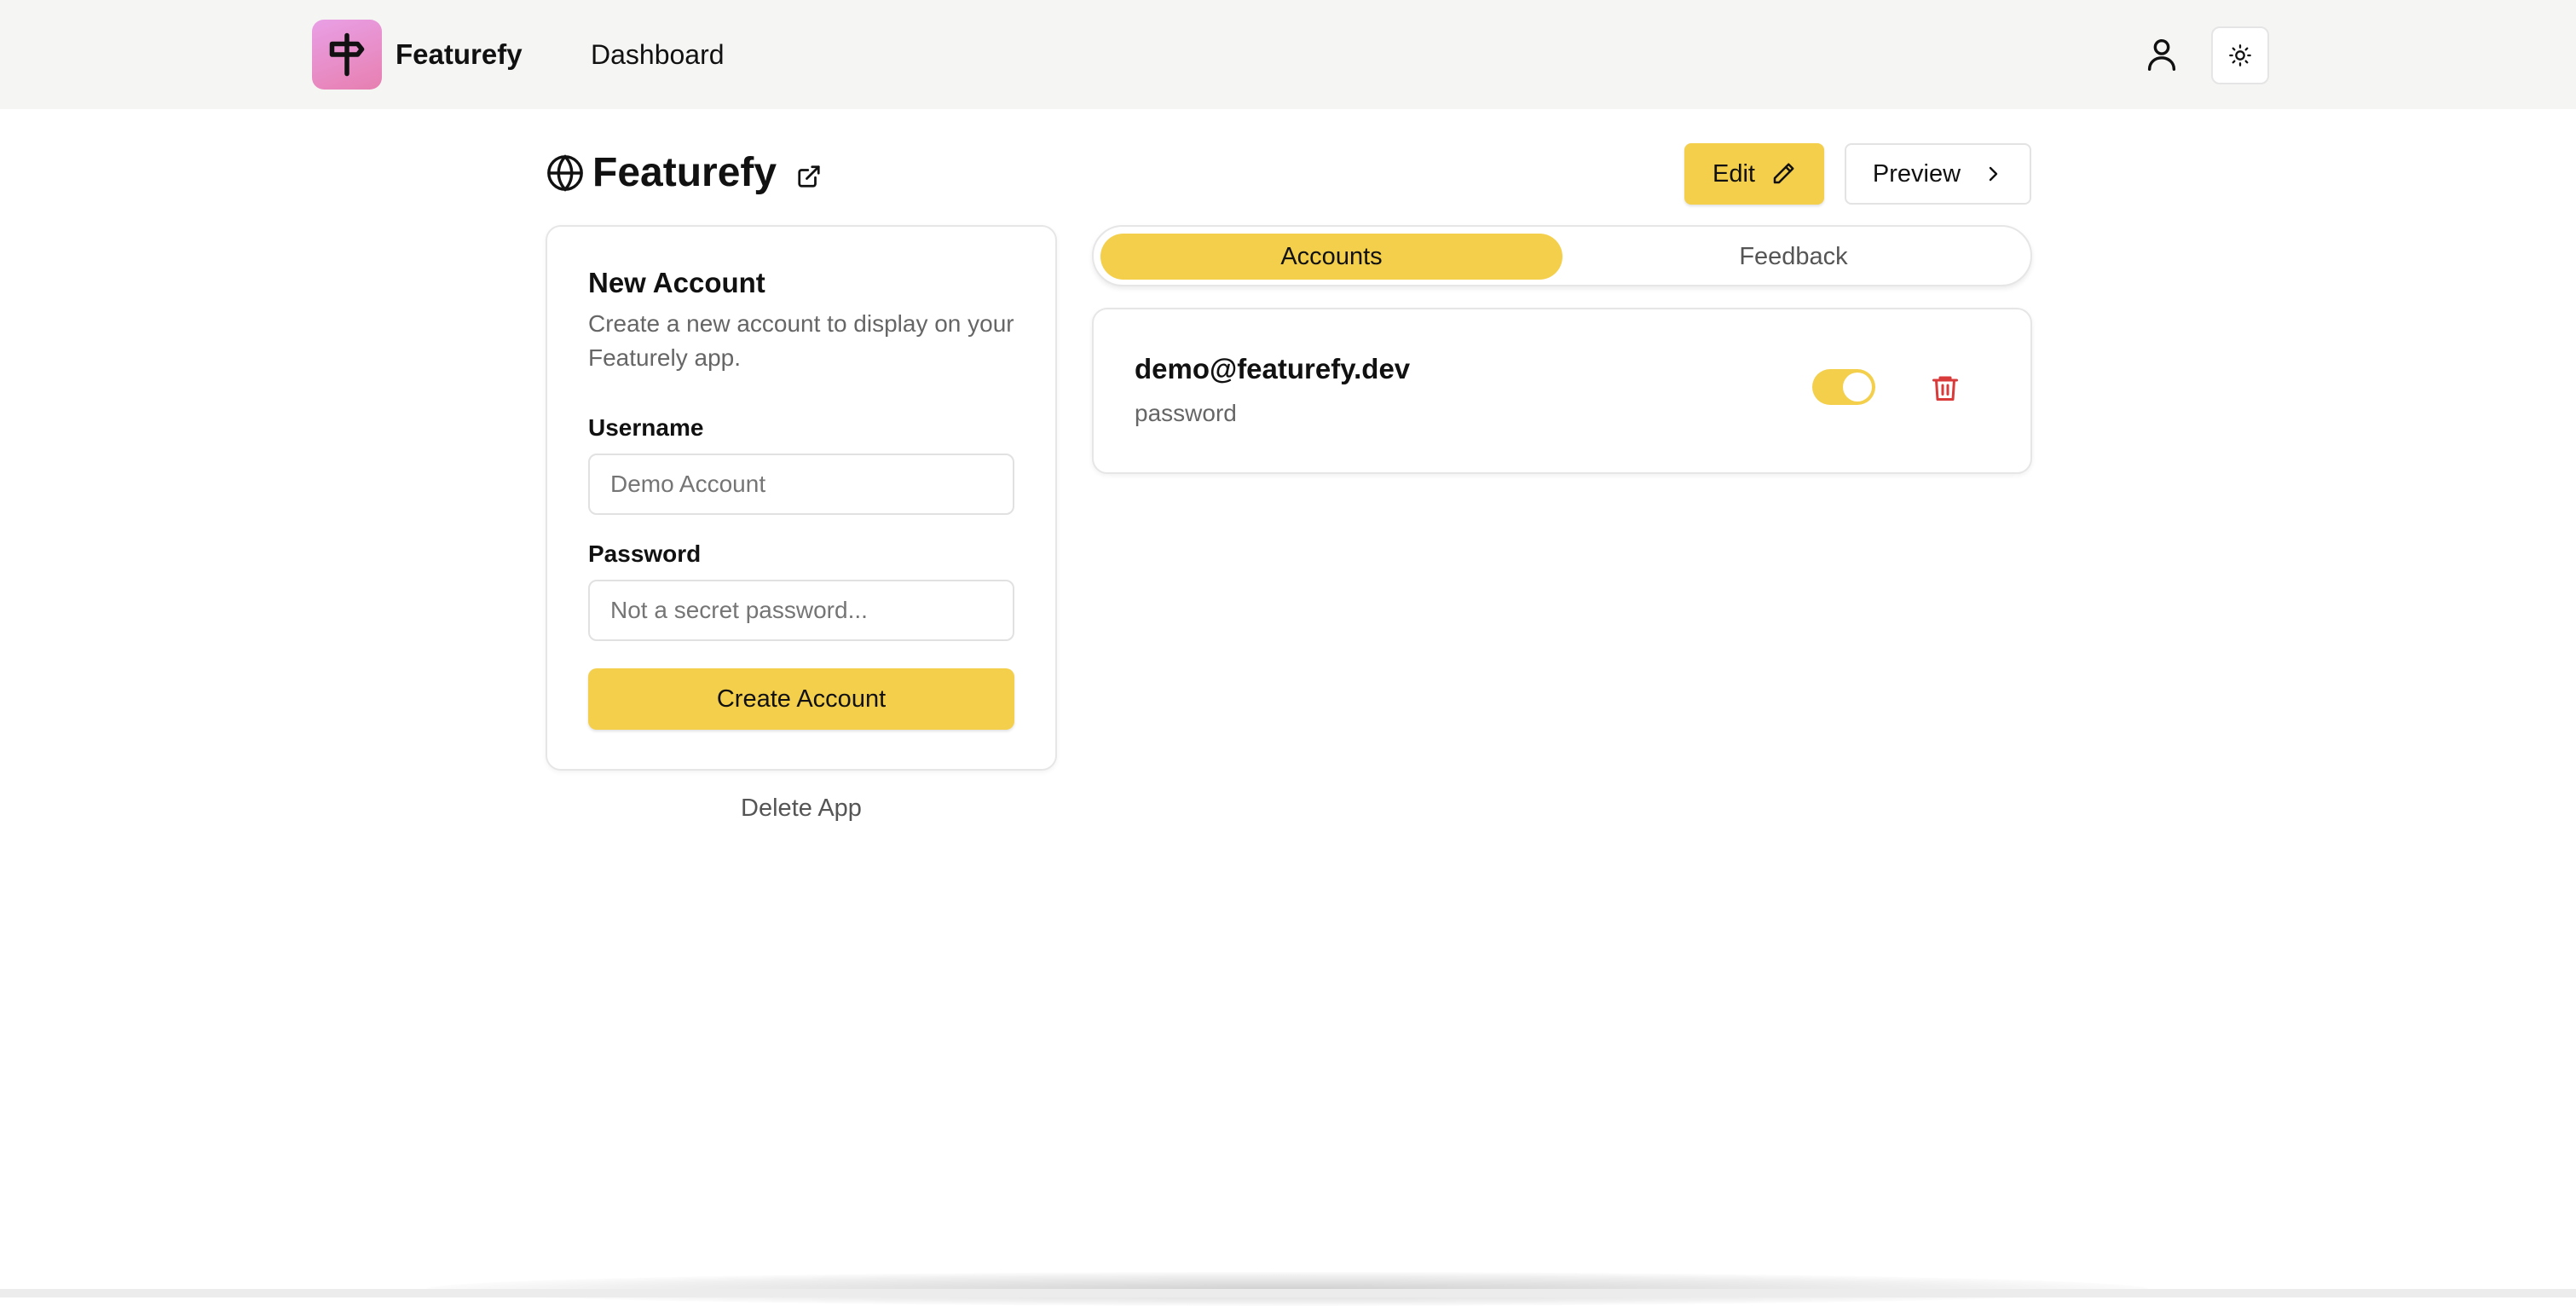  Describe the element at coordinates (801, 699) in the screenshot. I see `create-account-button: Create Account` at that location.